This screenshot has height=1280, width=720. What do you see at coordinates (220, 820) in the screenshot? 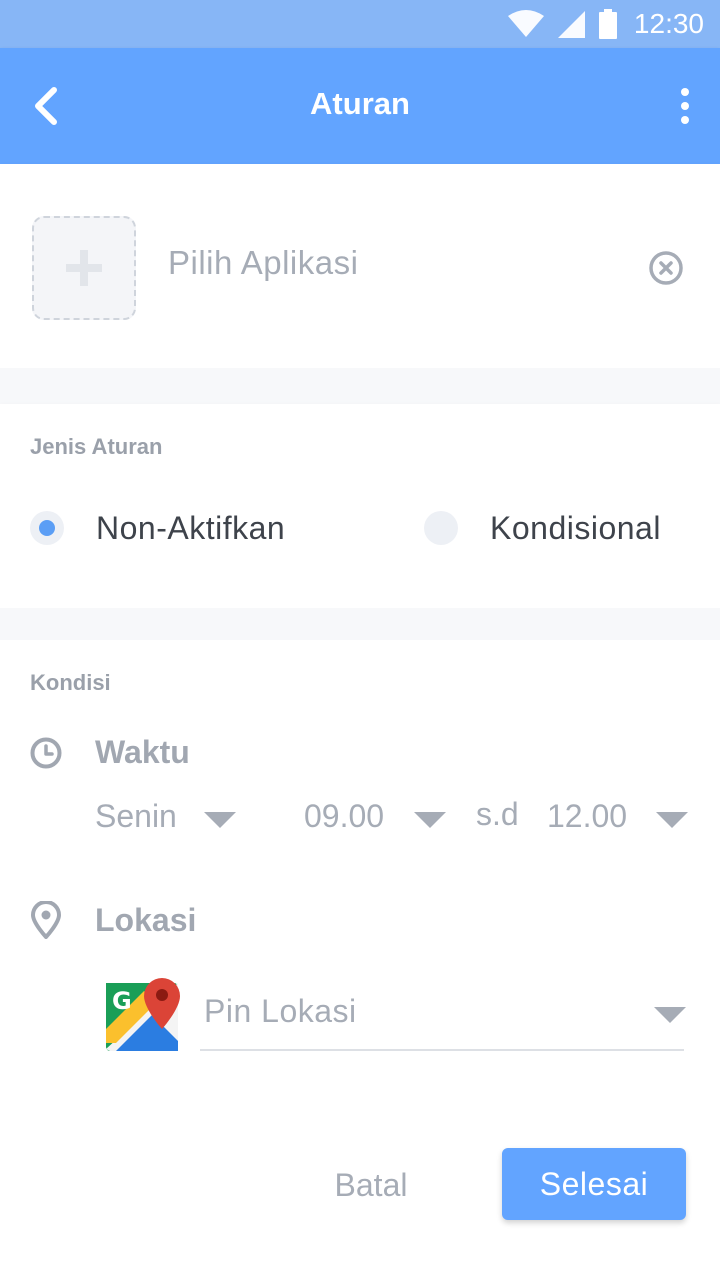
I see `day-chevron-down-icon` at bounding box center [220, 820].